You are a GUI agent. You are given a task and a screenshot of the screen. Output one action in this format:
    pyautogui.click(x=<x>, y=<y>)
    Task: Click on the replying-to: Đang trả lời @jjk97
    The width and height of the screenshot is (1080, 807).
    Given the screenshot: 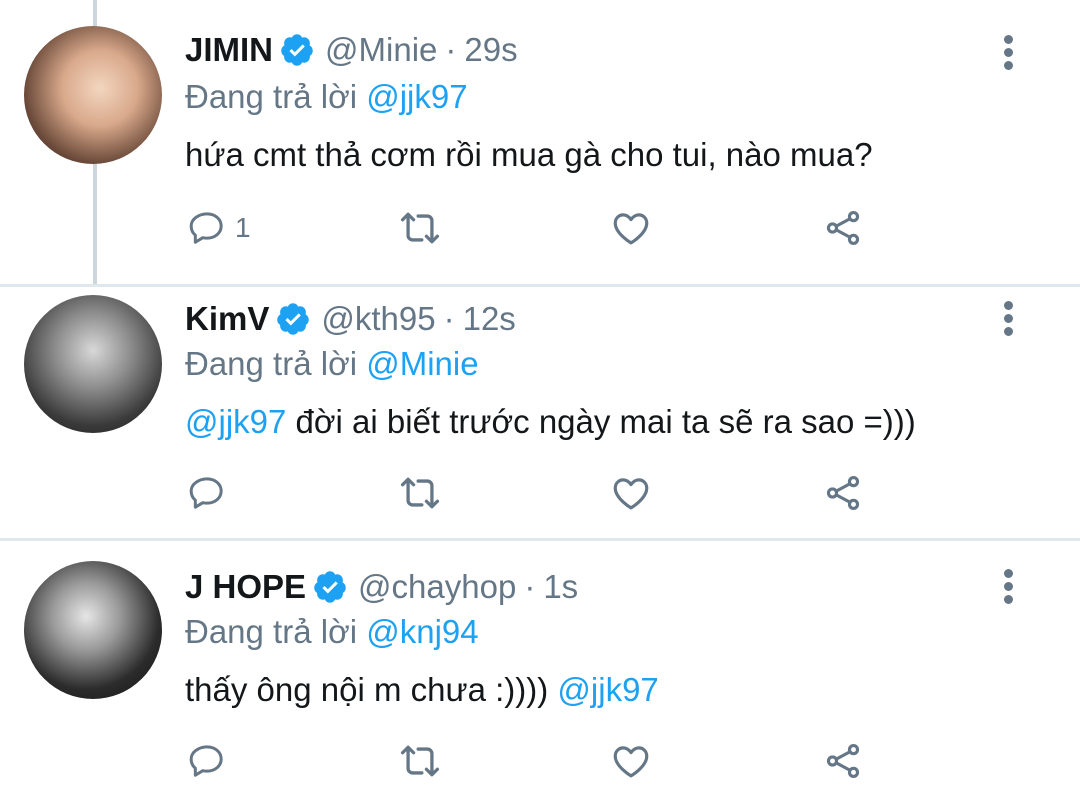 What is the action you would take?
    pyautogui.click(x=326, y=97)
    